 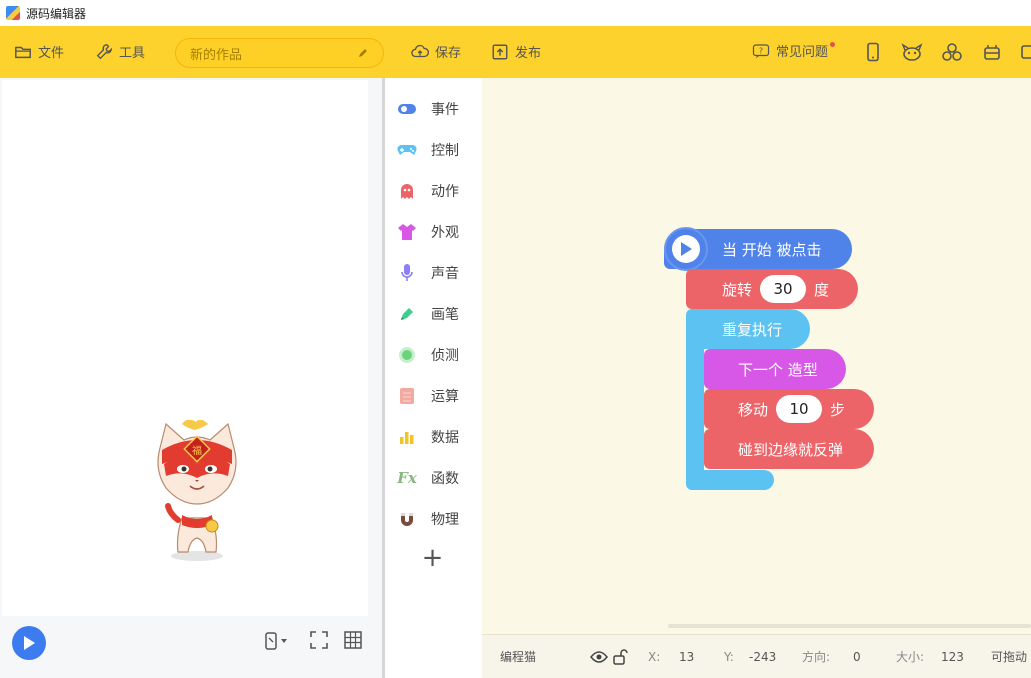 I want to click on direction-value-field: 0, so click(x=857, y=657).